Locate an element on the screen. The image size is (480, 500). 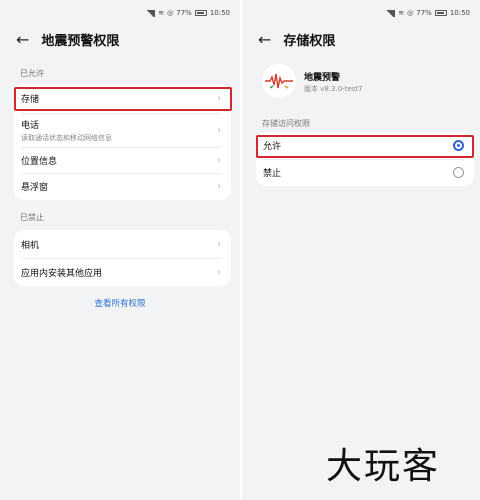
denied-permissions-card: 相机 › 应用内安装其他应用 › is located at coordinates (122, 258).